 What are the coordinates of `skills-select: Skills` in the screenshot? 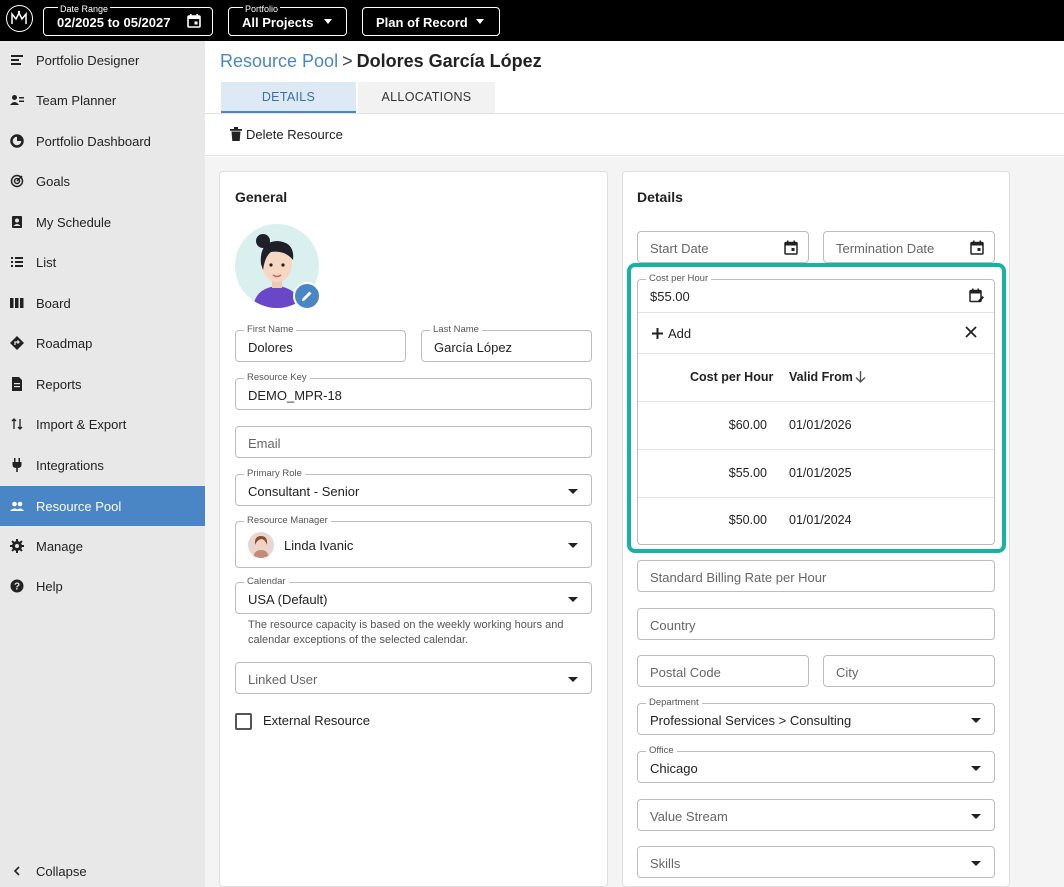 It's located at (816, 862).